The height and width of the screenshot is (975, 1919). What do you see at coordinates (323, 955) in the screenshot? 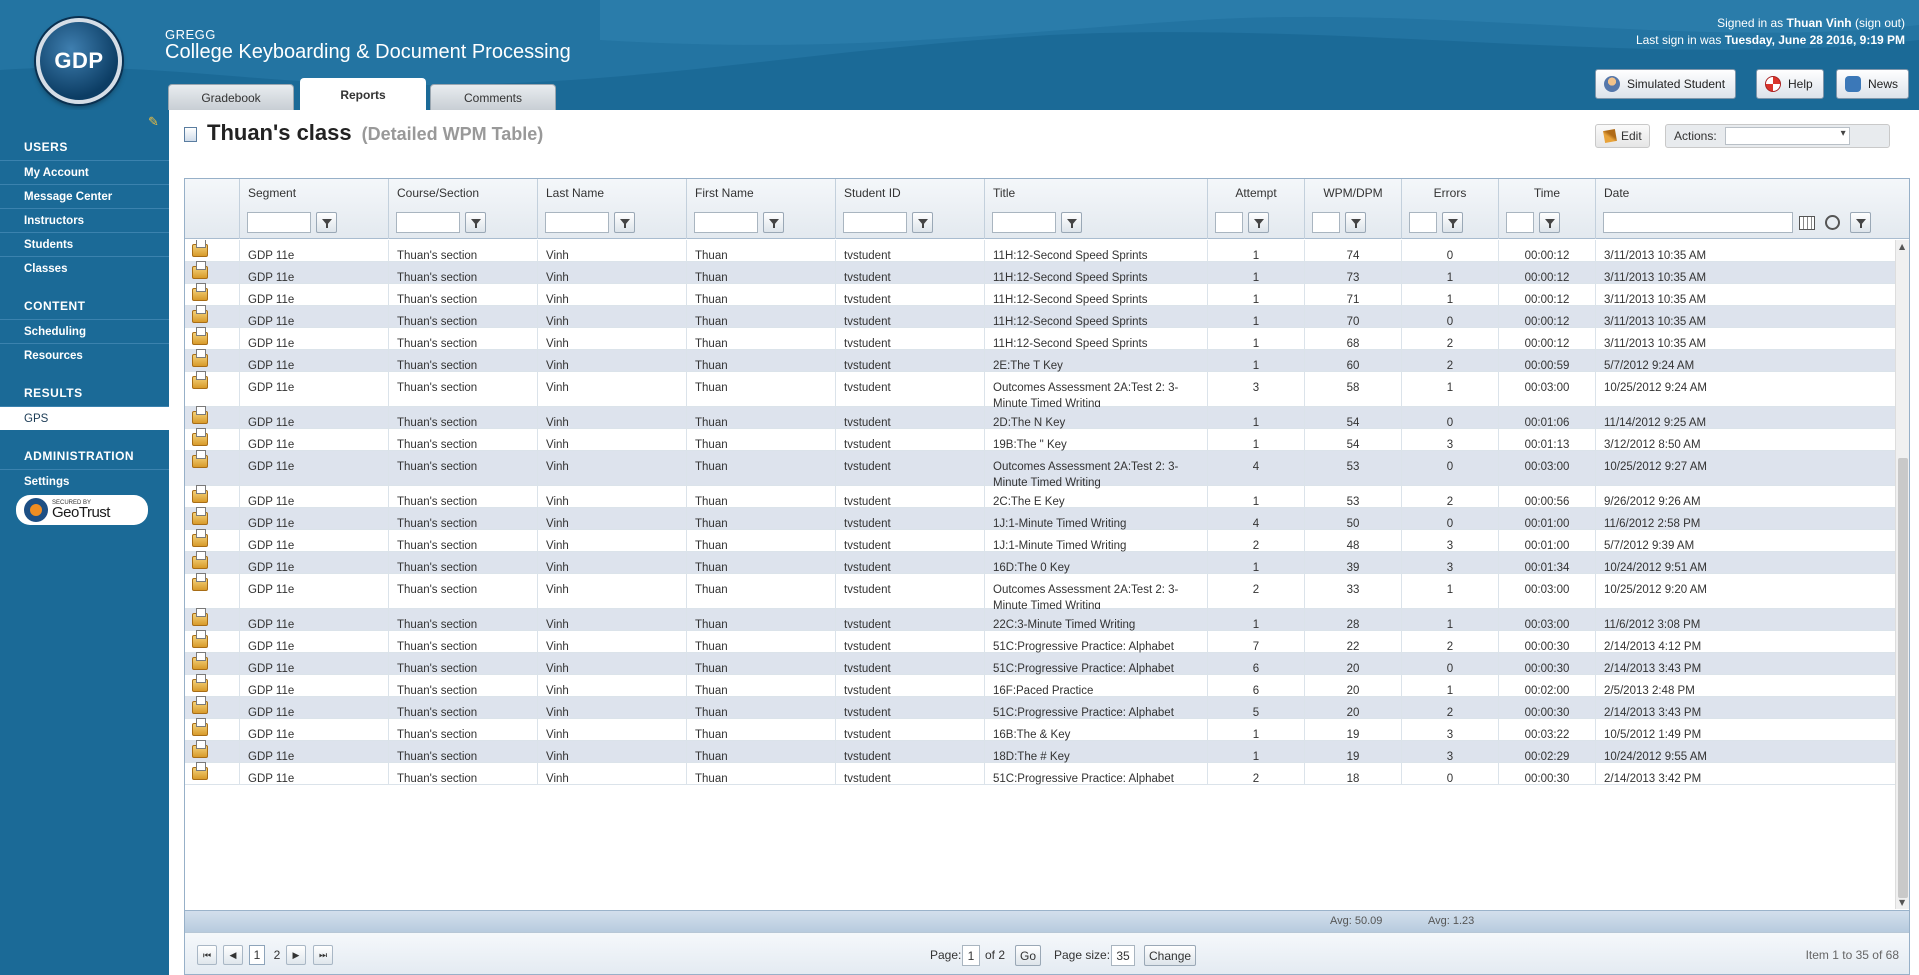
I see `last-page-icon: ⏭` at bounding box center [323, 955].